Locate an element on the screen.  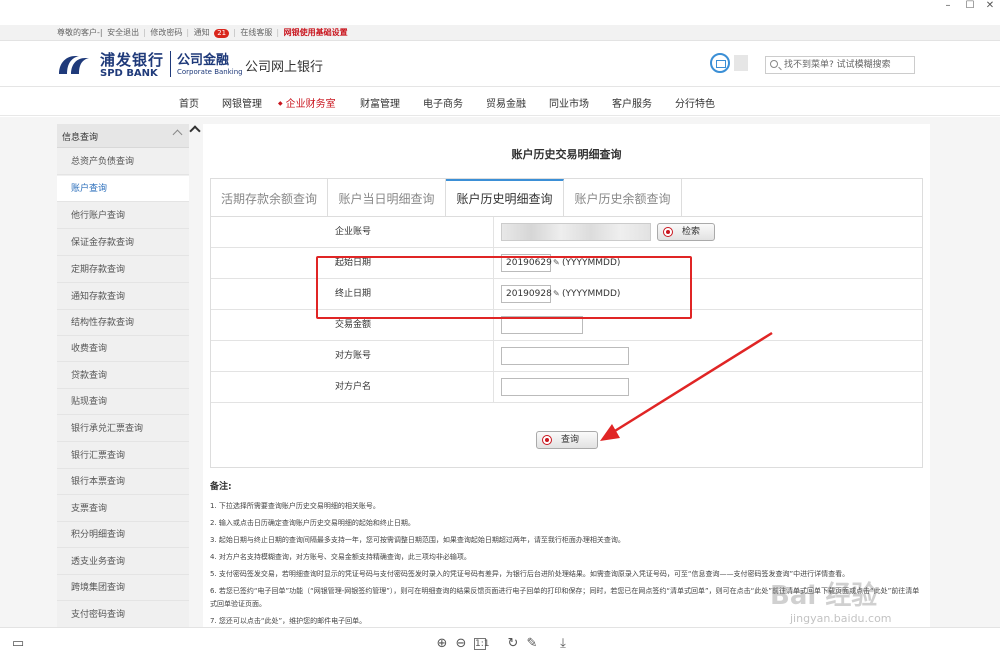
row-account: 企业账号 检索 is located at coordinates (566, 232).